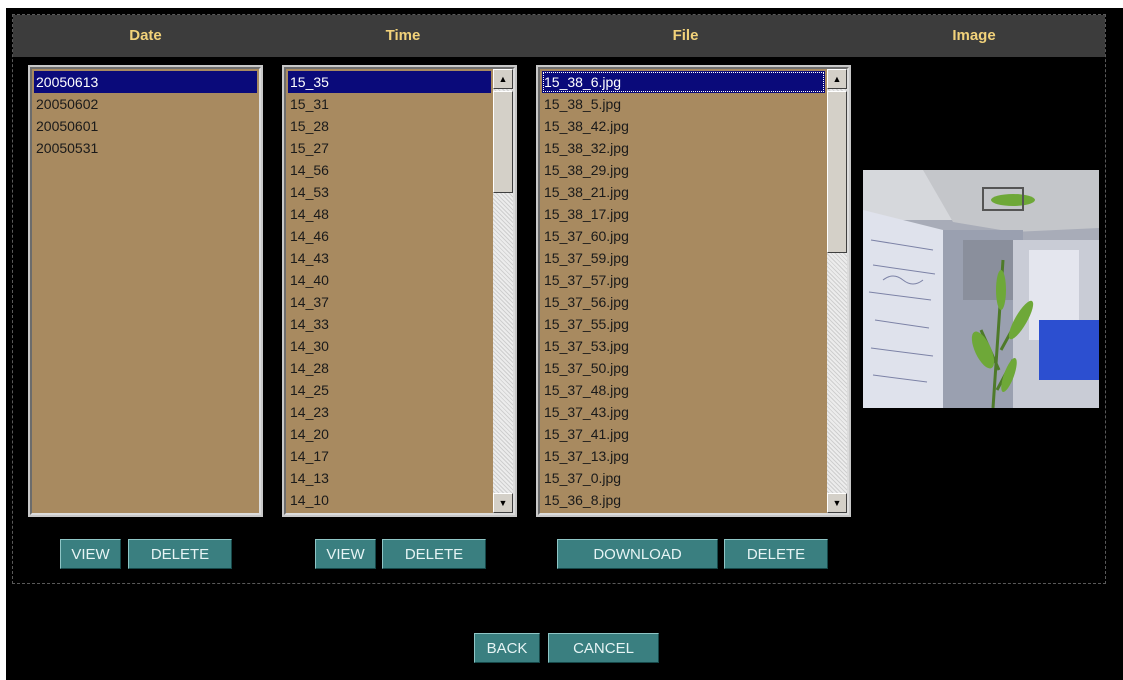 This screenshot has width=1123, height=680. I want to click on date-listbox: 20050613 20050602 20050601 20050531, so click(145, 291).